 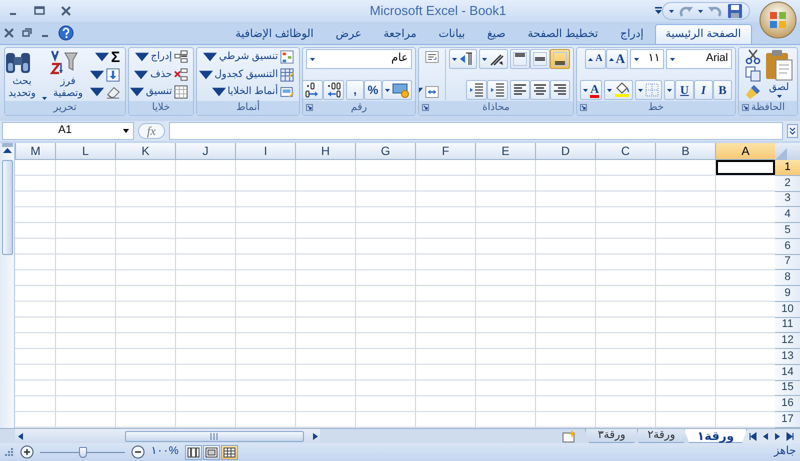 What do you see at coordinates (787, 341) in the screenshot?
I see `row-header: 12` at bounding box center [787, 341].